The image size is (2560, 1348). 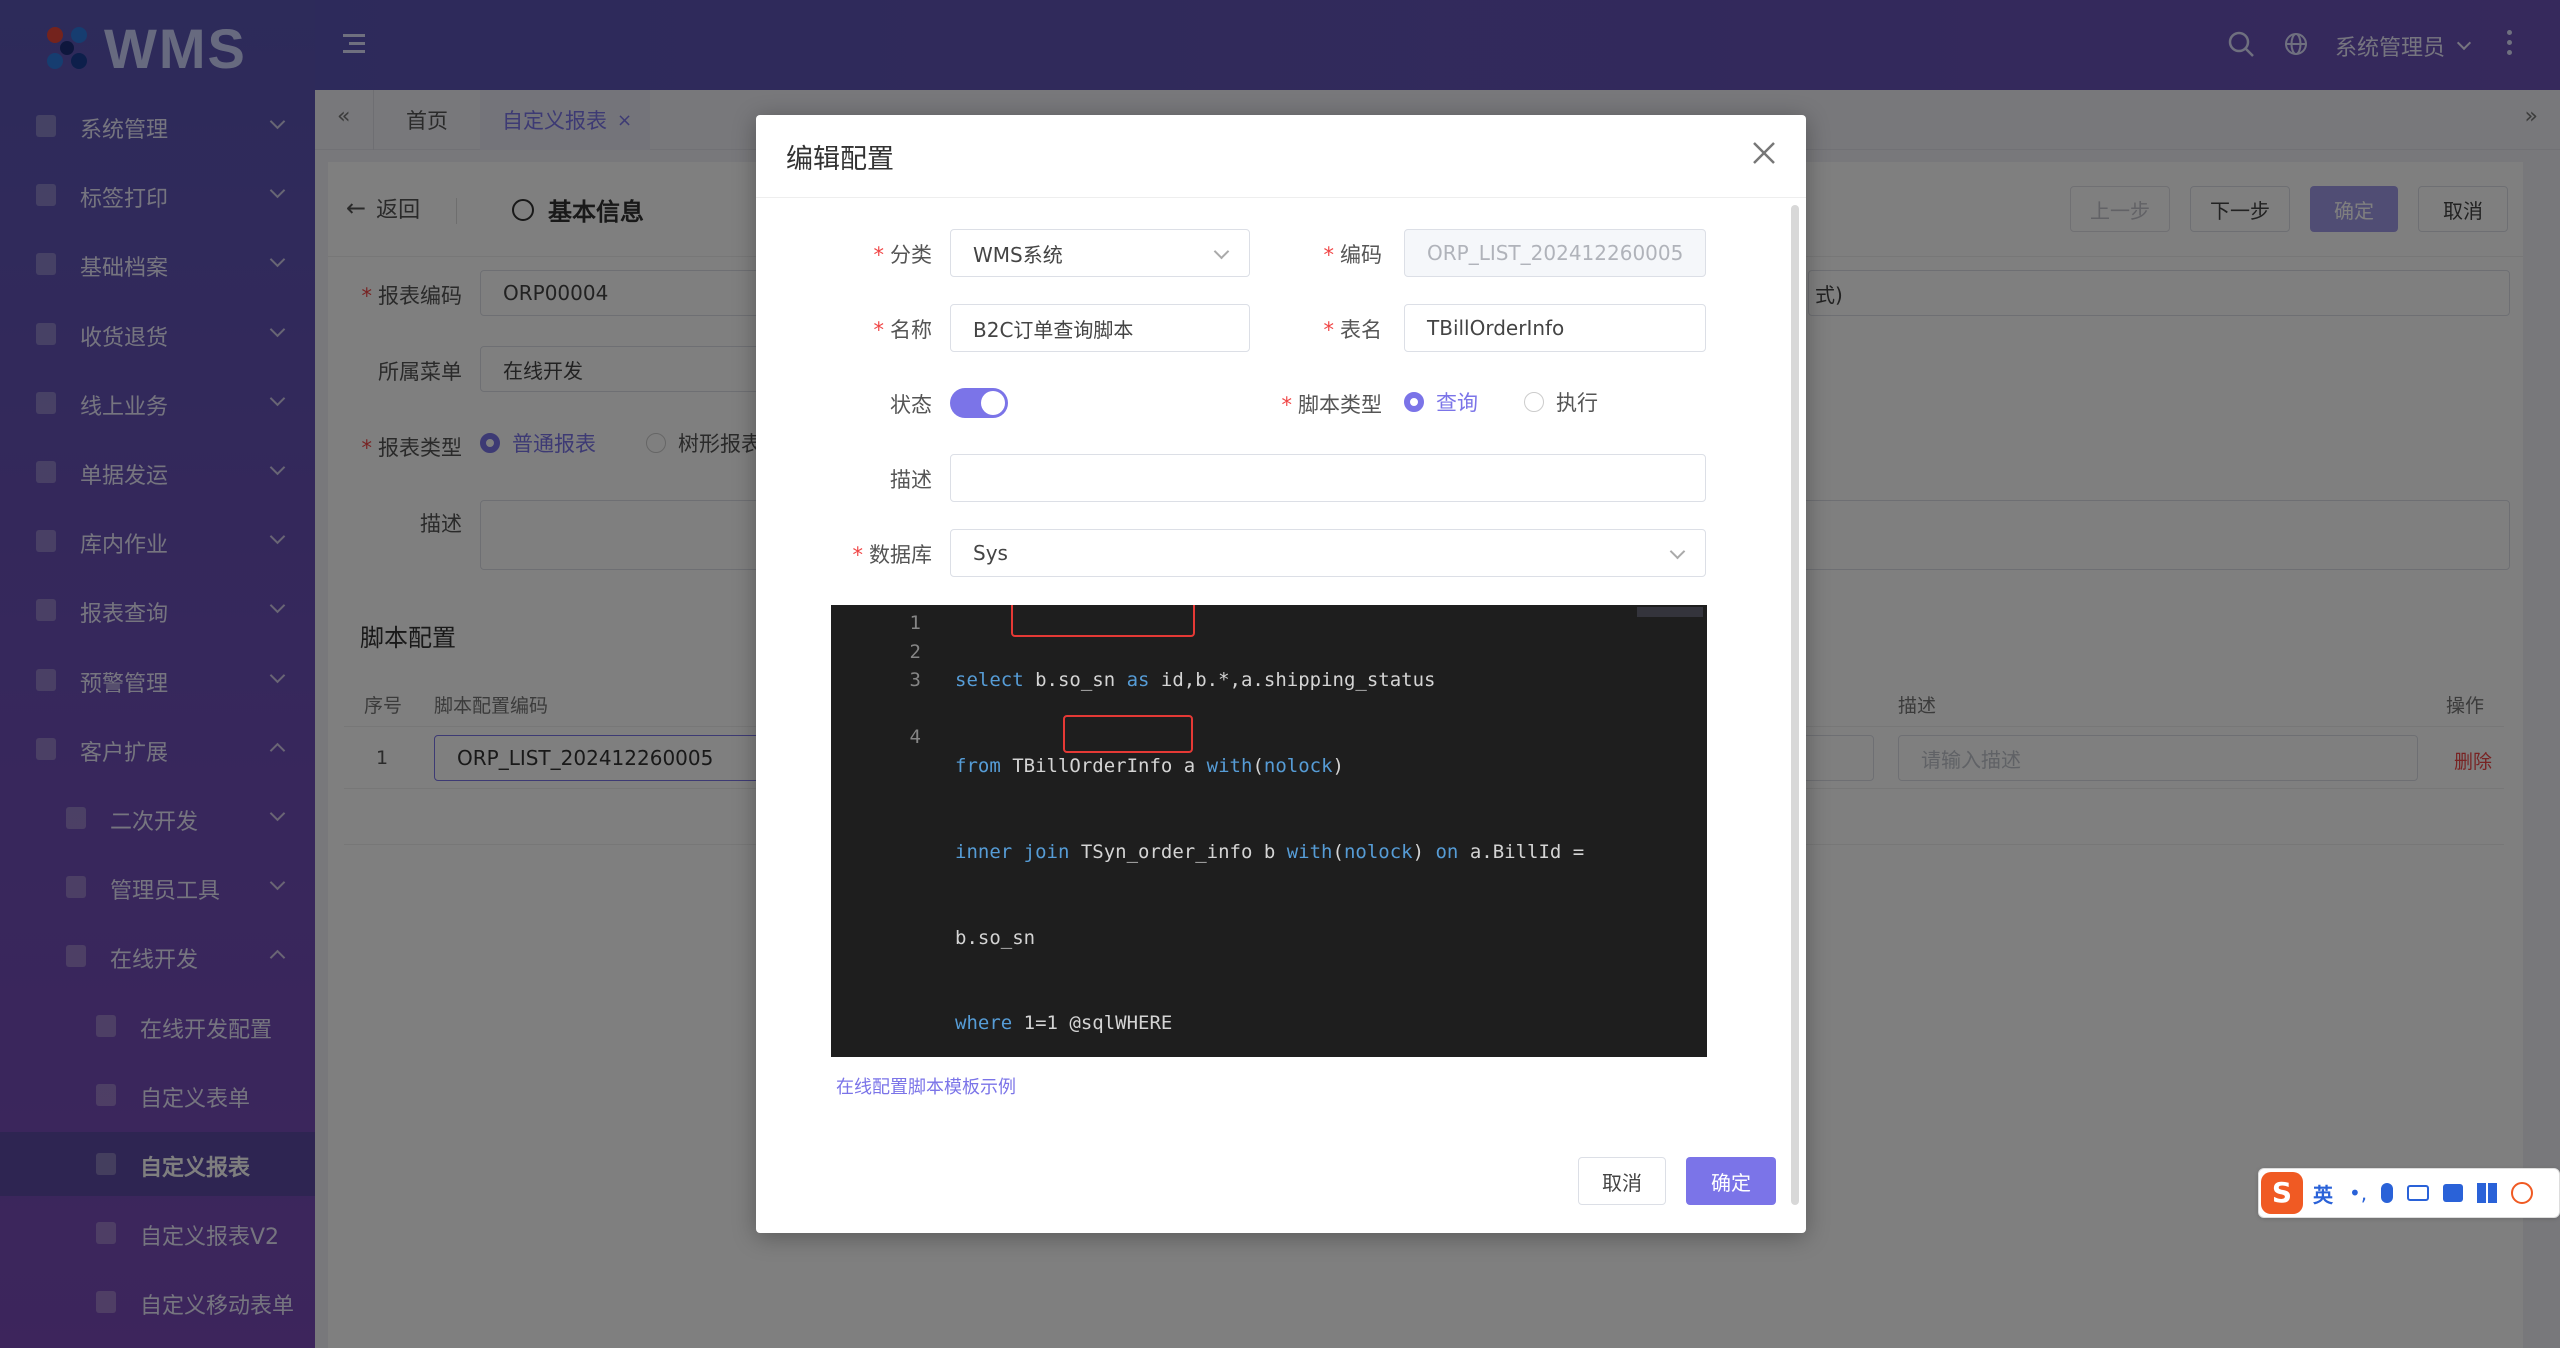 I want to click on ime-toolbar: S 英 •,, so click(x=2409, y=1193).